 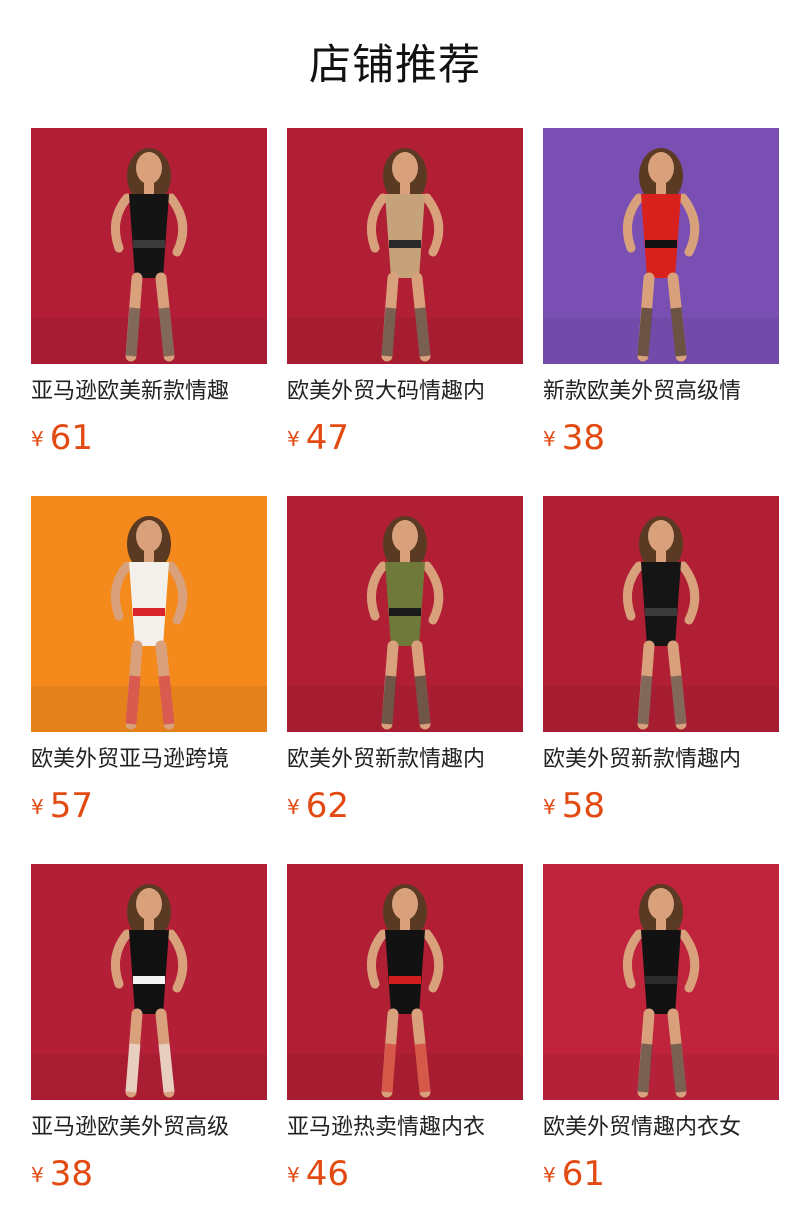 I want to click on product-price: ¥58, so click(x=574, y=806).